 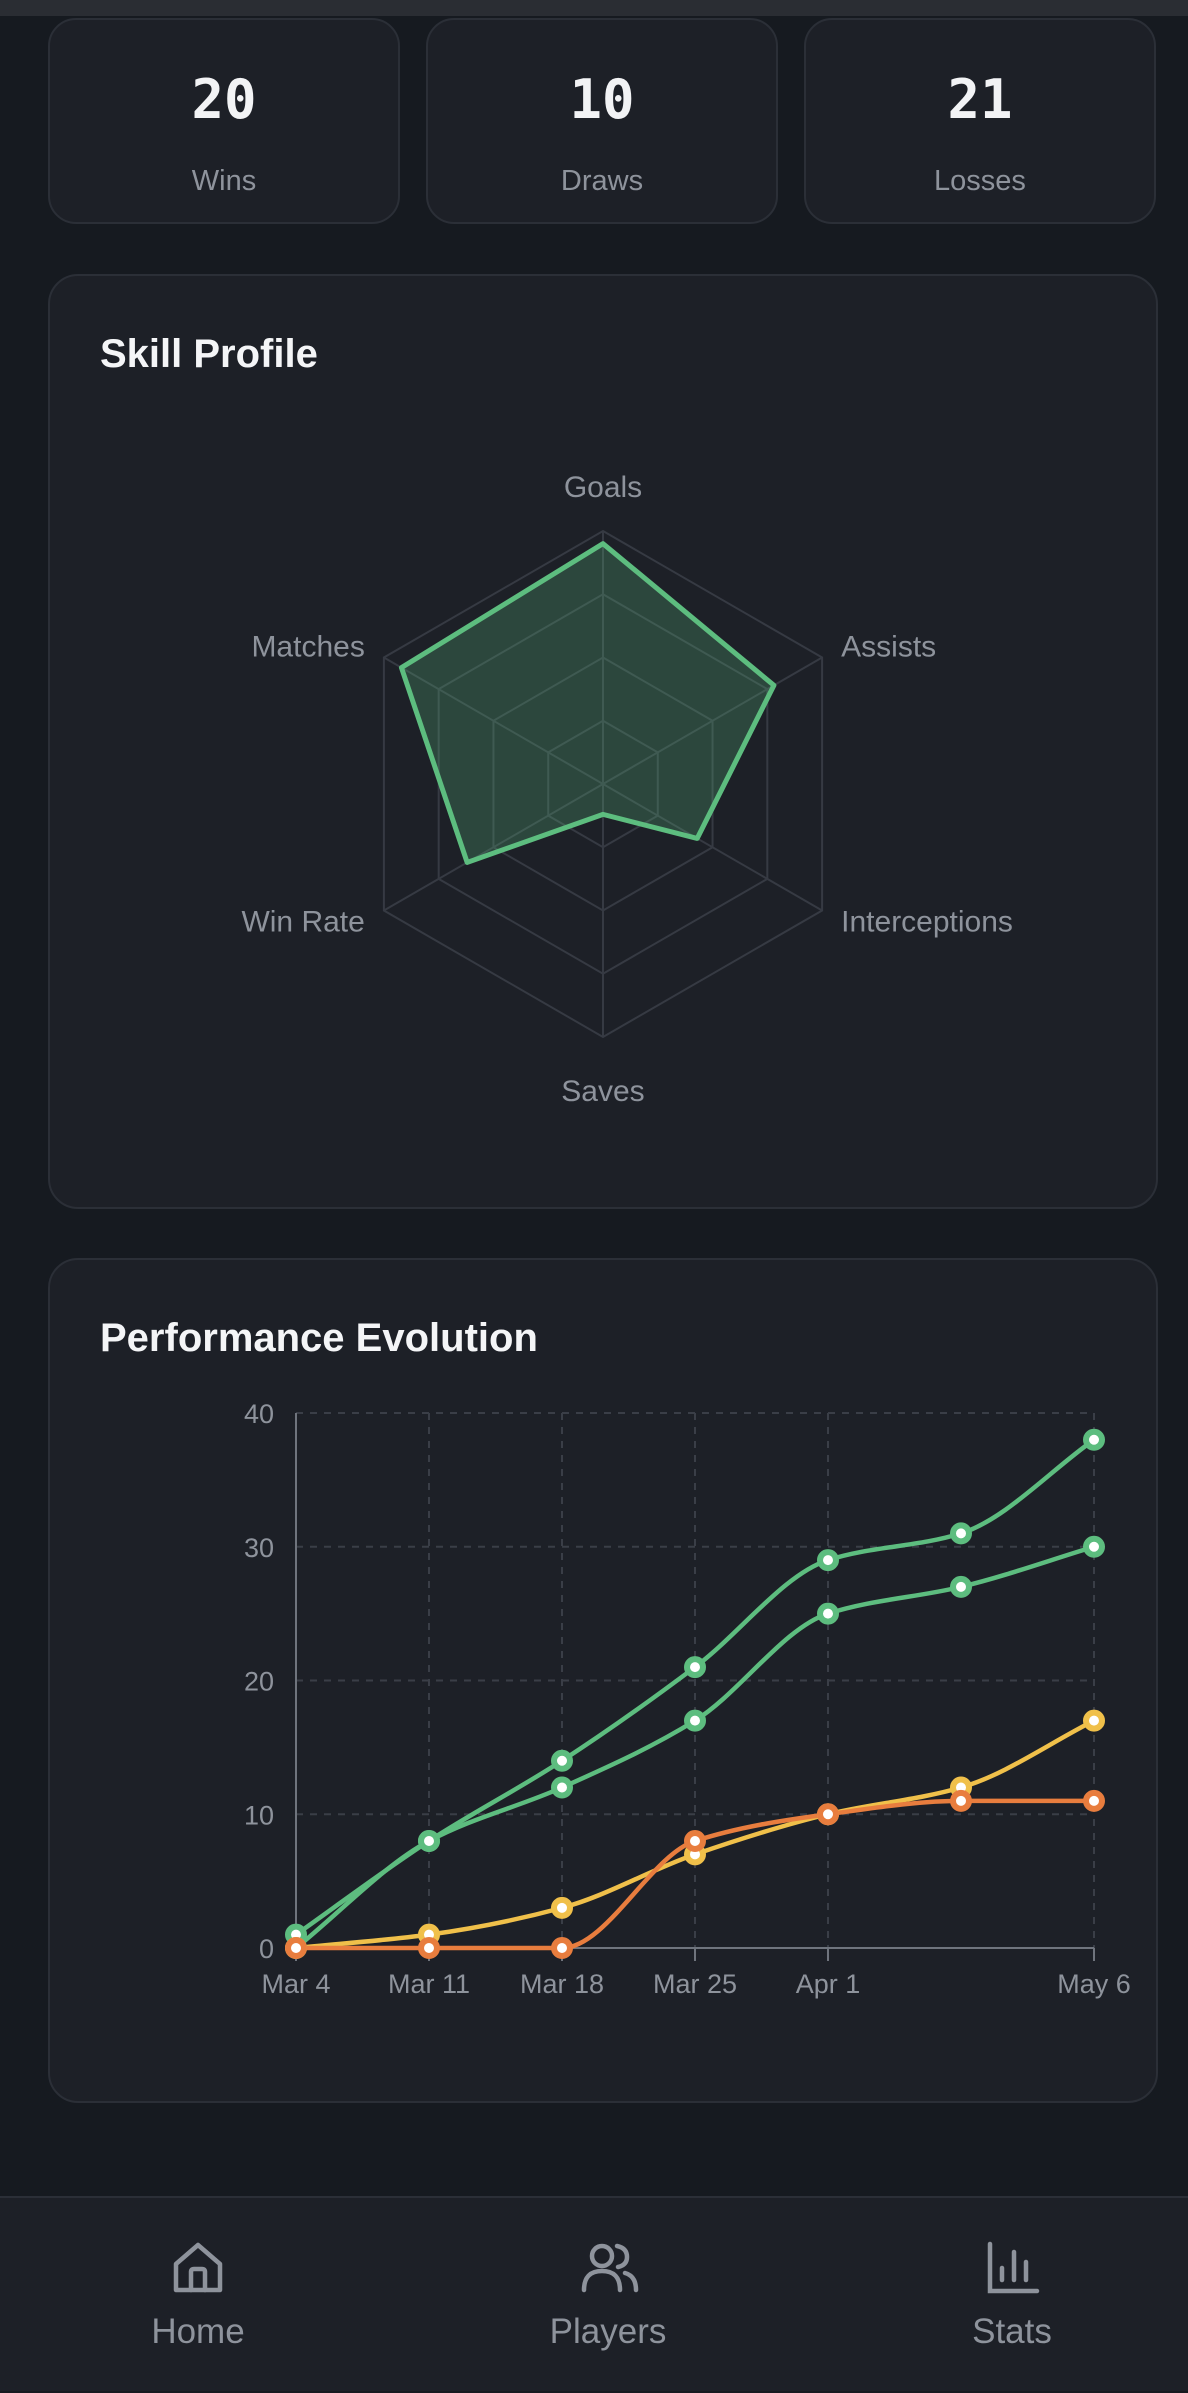 What do you see at coordinates (888, 647) in the screenshot?
I see `radar-axis-label-assists: Assists` at bounding box center [888, 647].